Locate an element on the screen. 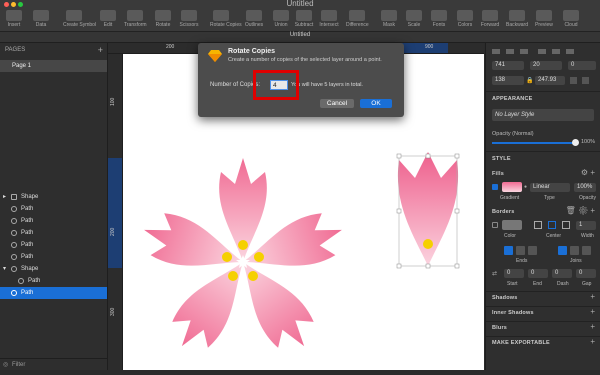 The width and height of the screenshot is (600, 375). border-checkbox is located at coordinates (495, 225).